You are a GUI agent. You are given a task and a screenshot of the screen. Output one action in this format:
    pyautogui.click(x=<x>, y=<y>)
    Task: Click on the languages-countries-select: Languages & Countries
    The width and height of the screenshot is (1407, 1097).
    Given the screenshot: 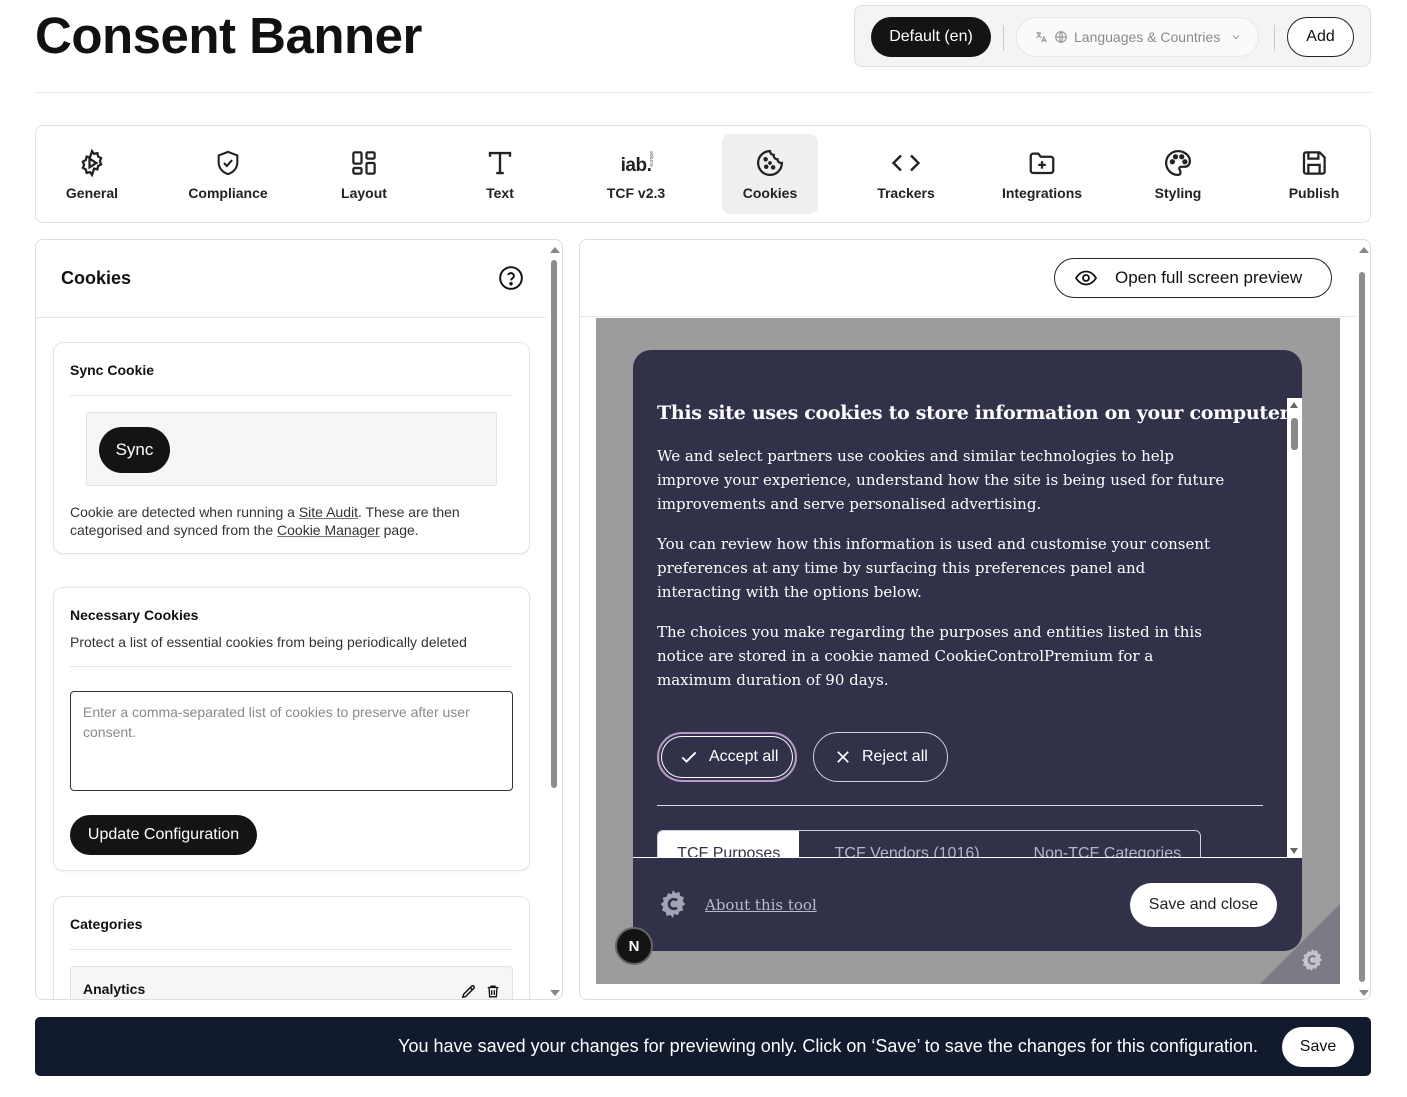 What is the action you would take?
    pyautogui.click(x=1137, y=37)
    